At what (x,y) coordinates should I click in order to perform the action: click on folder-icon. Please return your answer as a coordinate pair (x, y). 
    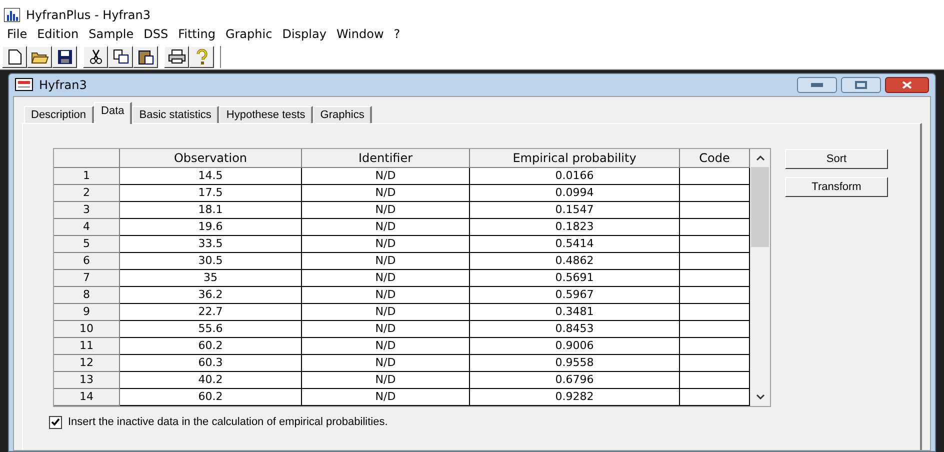
    Looking at the image, I should click on (39, 57).